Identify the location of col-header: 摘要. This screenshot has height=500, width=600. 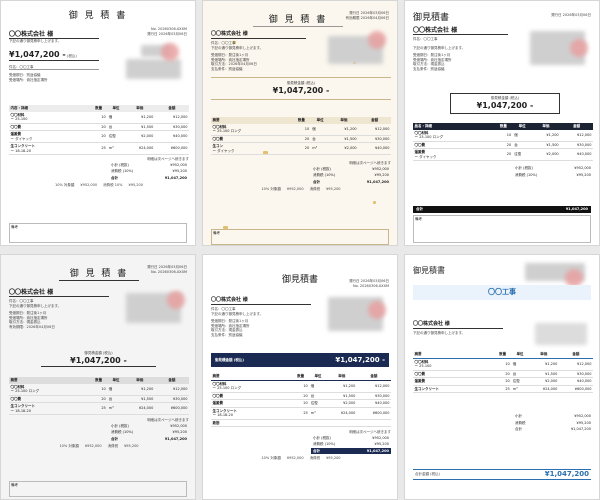
(251, 377).